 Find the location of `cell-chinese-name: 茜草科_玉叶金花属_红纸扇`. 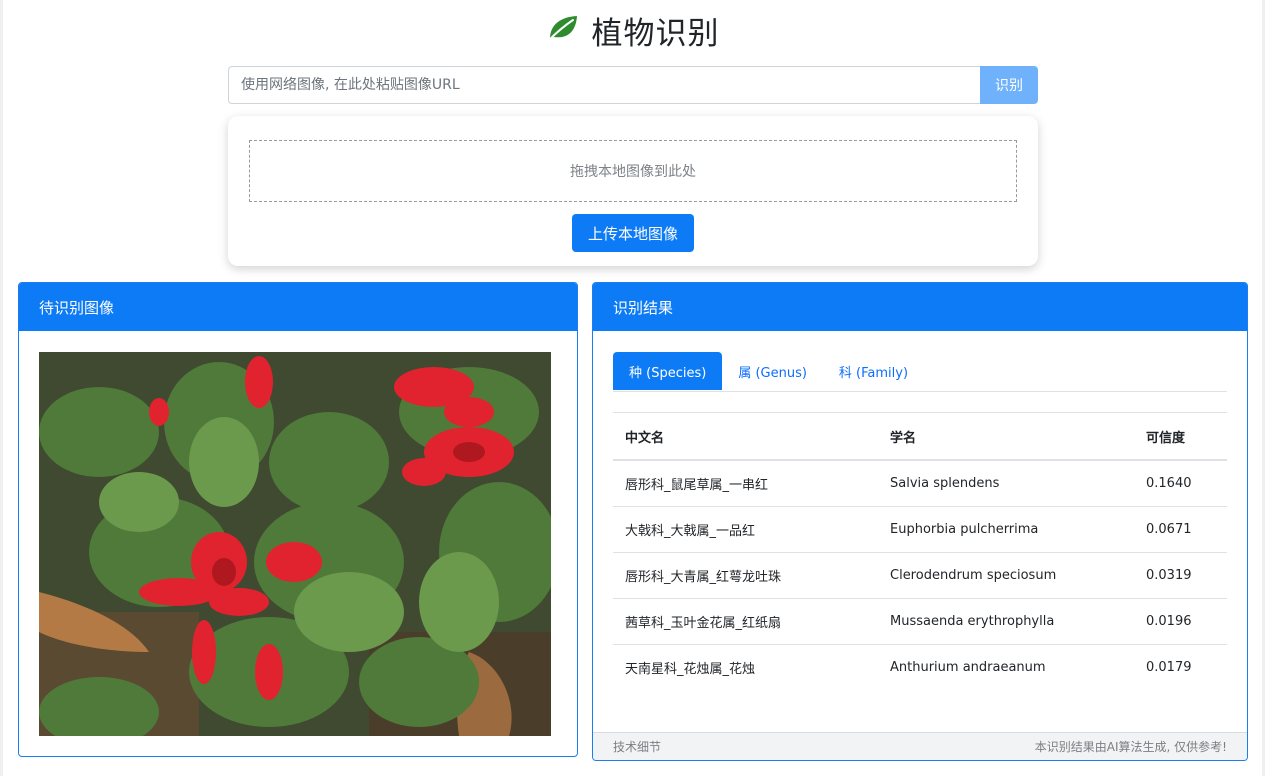

cell-chinese-name: 茜草科_玉叶金花属_红纸扇 is located at coordinates (745, 621).